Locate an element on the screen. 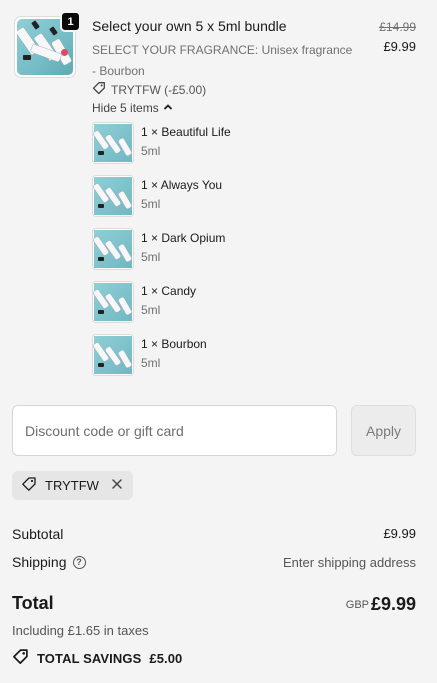 This screenshot has width=437, height=683. bundle-item-name: 1 × Dark Opium is located at coordinates (183, 238).